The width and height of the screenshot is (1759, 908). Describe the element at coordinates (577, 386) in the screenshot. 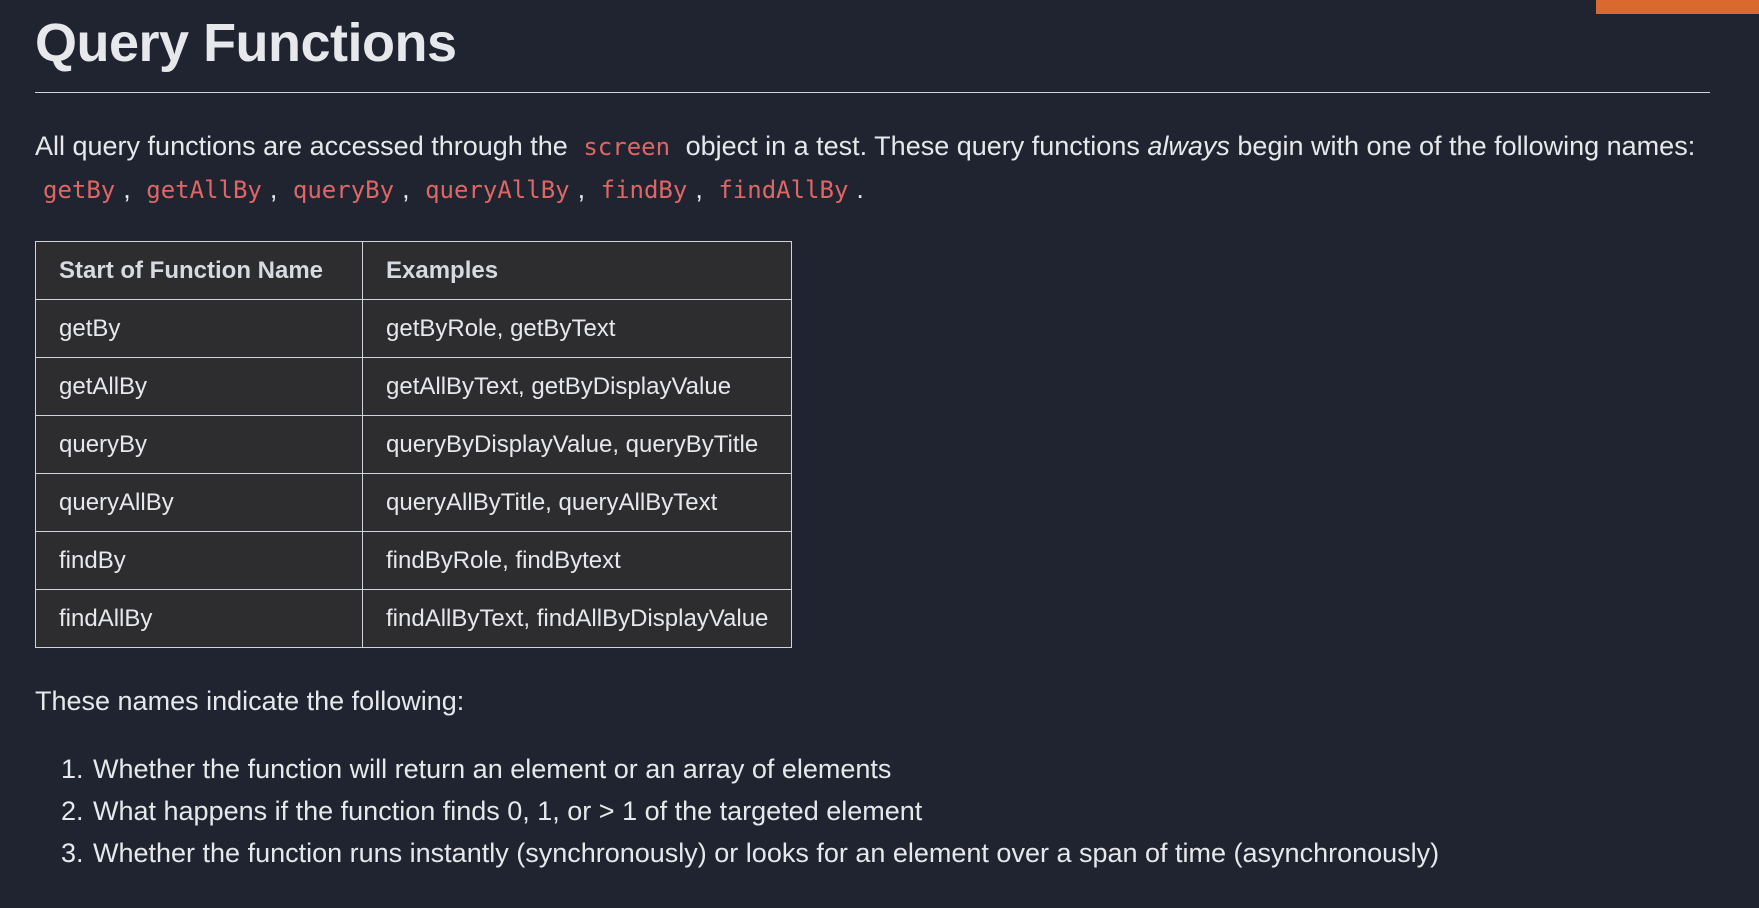

I see `examples-cell: getAllByText, getByDisplayValue` at that location.